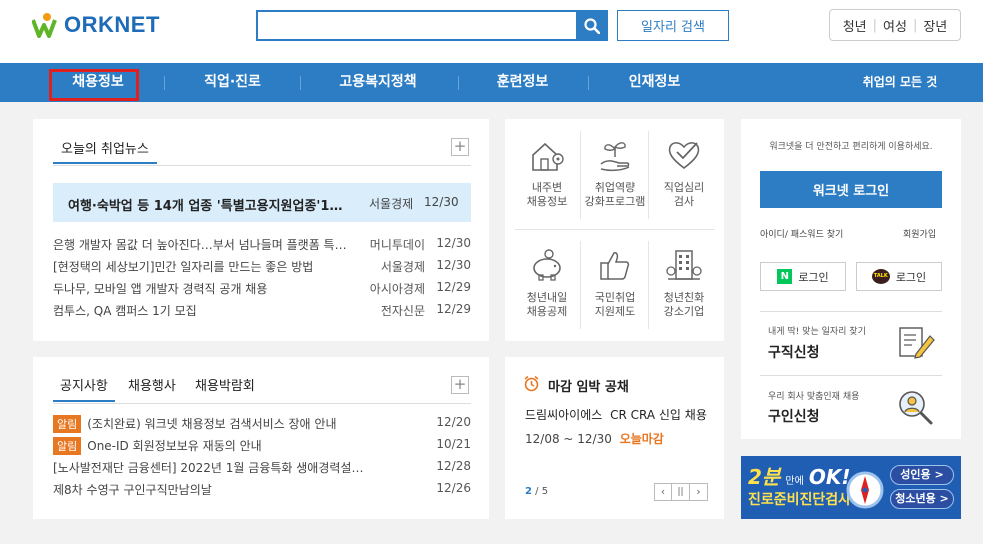 This screenshot has height=544, width=983. I want to click on notice-item: 알림 (조치완료) 워크넷 채용정보 검색서비스 장애 안내 12/20, so click(262, 424).